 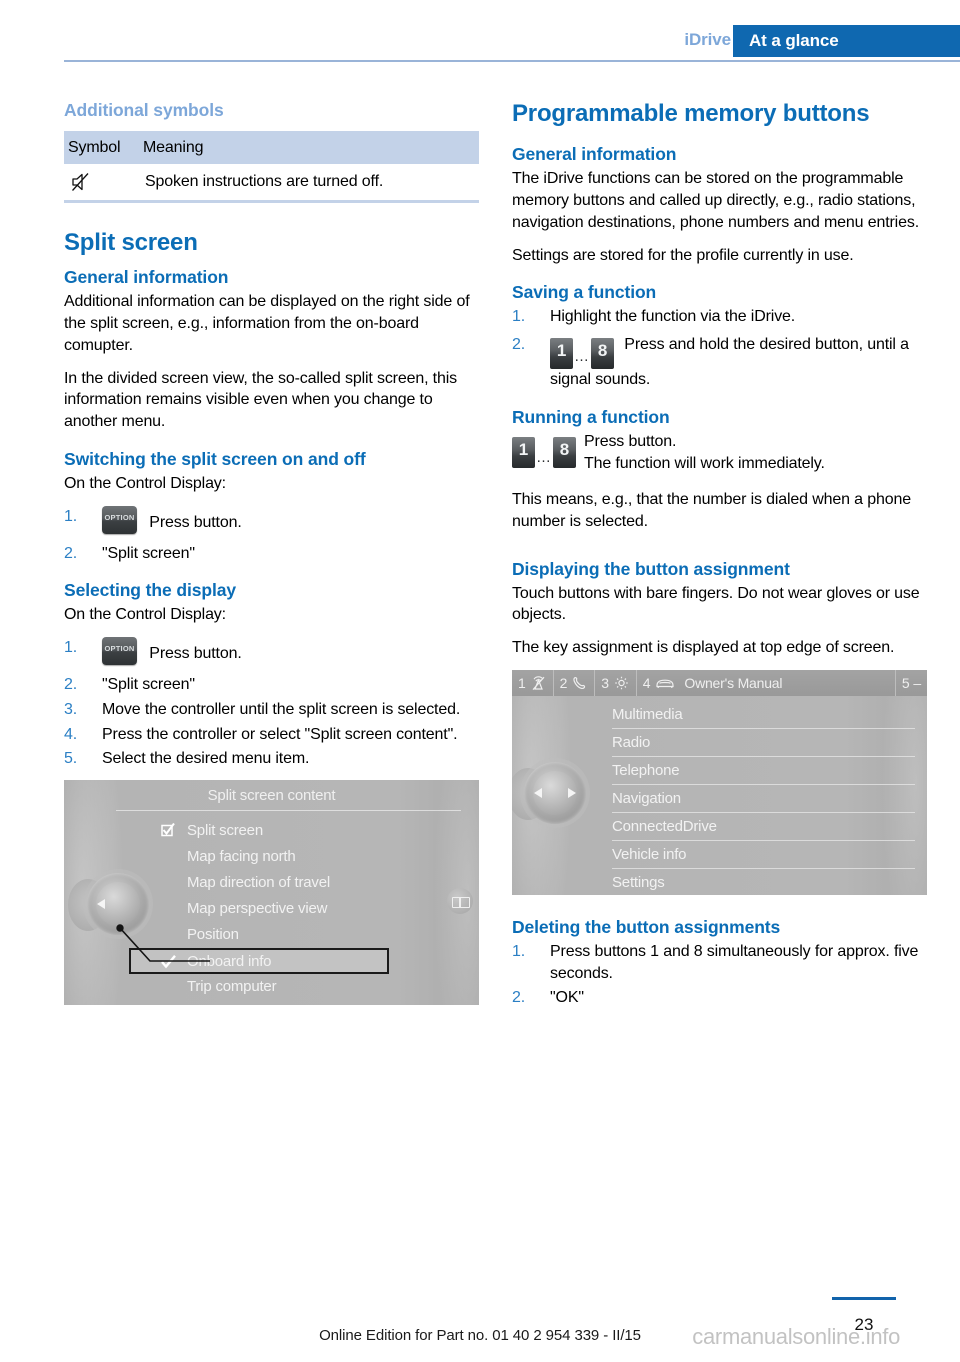 What do you see at coordinates (533, 682) in the screenshot?
I see `topbar-slot-1: 1` at bounding box center [533, 682].